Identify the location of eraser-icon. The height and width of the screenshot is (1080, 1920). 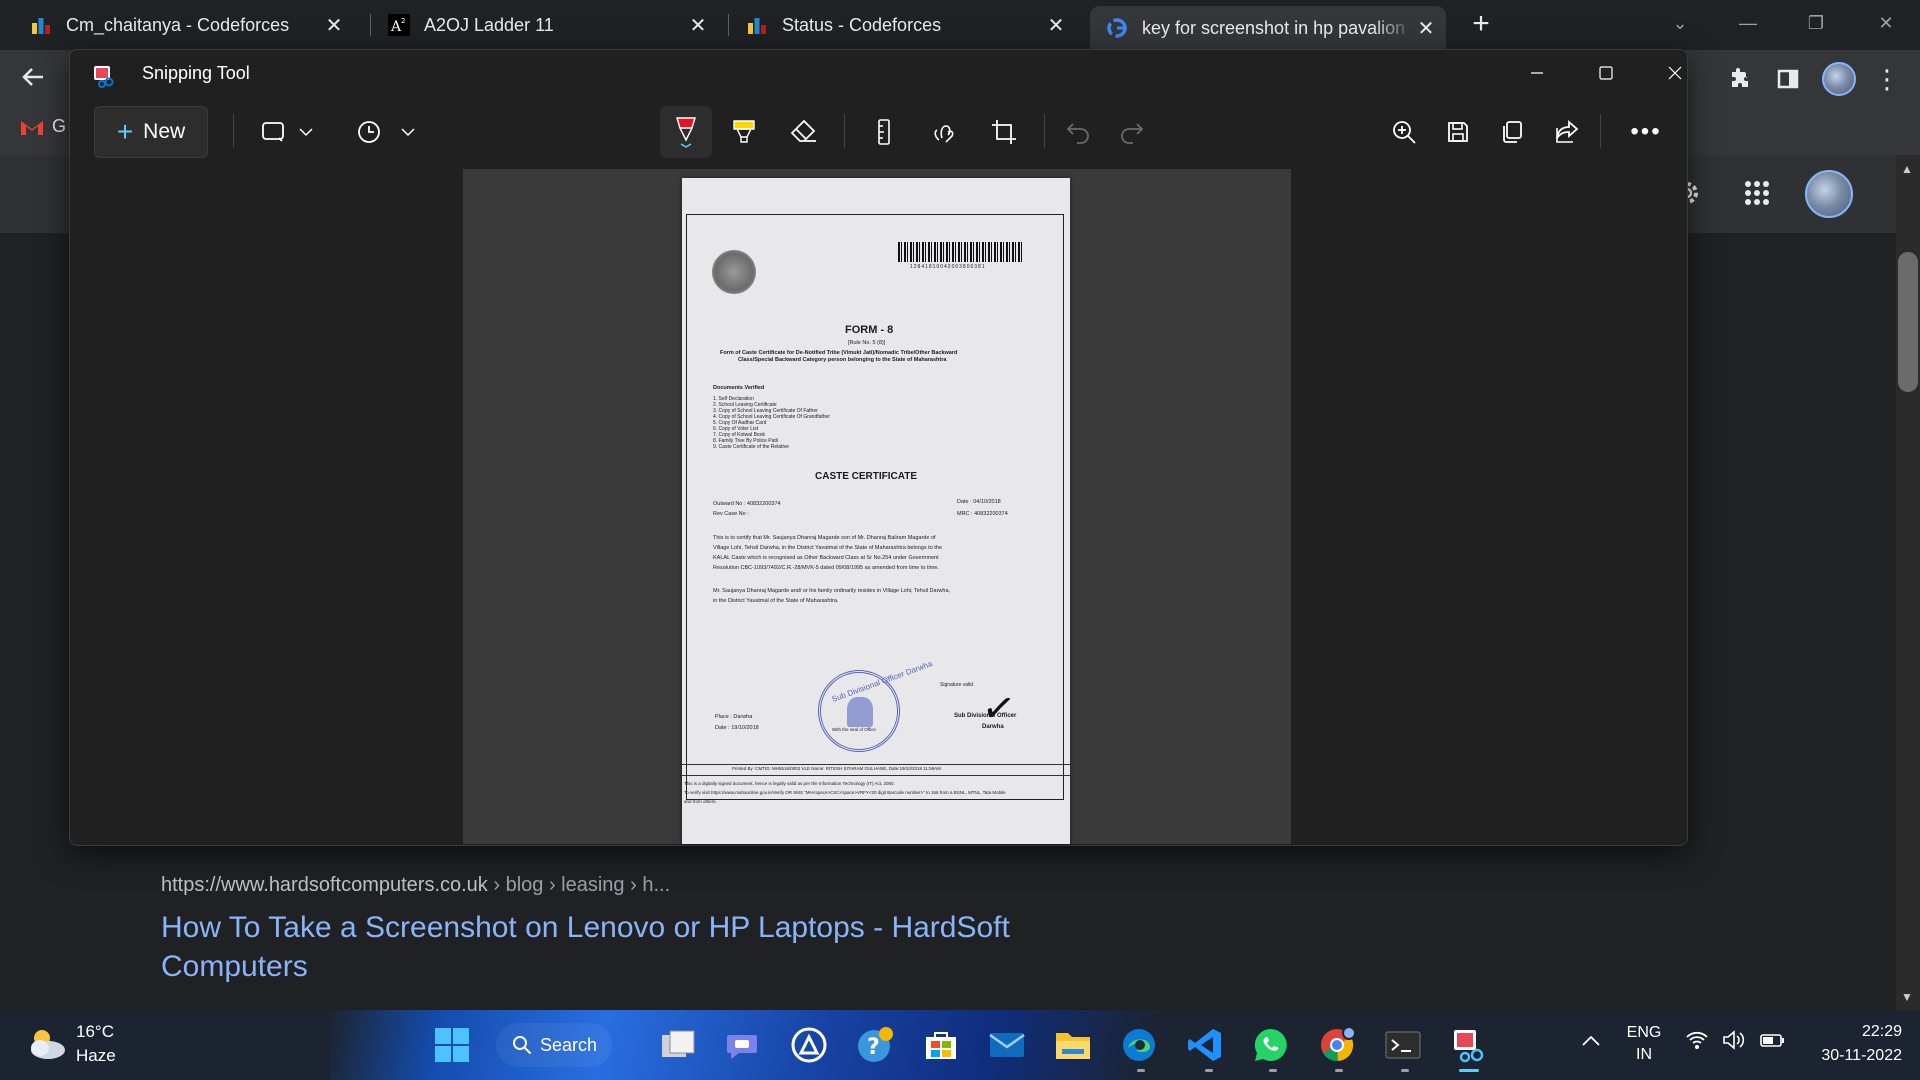
(804, 132).